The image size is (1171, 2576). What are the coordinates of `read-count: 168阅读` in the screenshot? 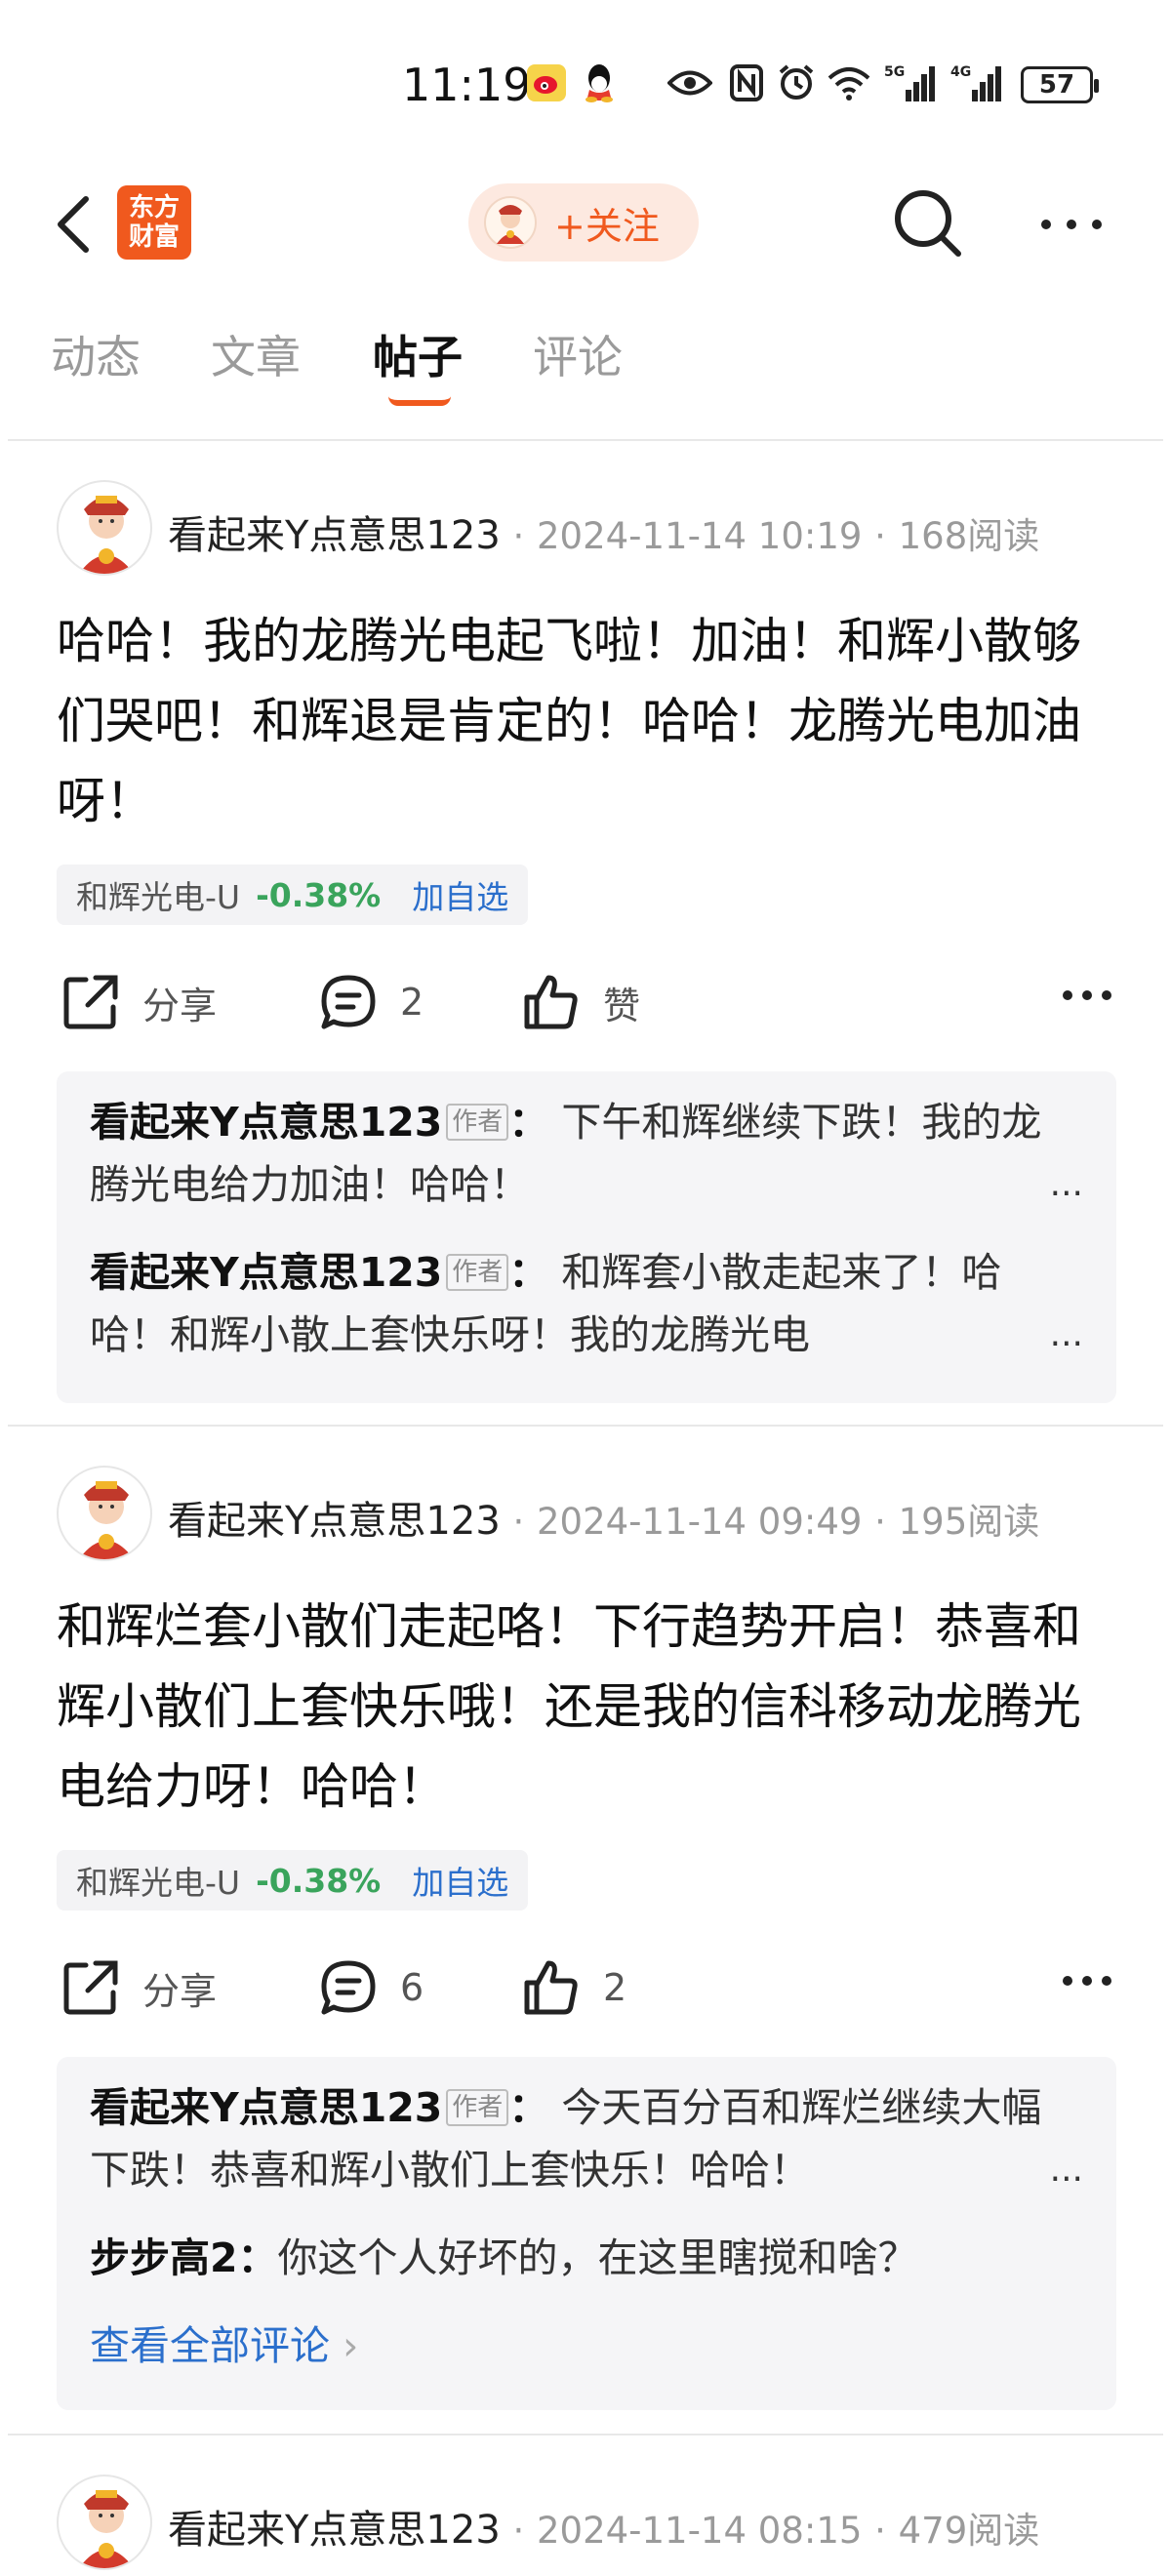 It's located at (969, 536).